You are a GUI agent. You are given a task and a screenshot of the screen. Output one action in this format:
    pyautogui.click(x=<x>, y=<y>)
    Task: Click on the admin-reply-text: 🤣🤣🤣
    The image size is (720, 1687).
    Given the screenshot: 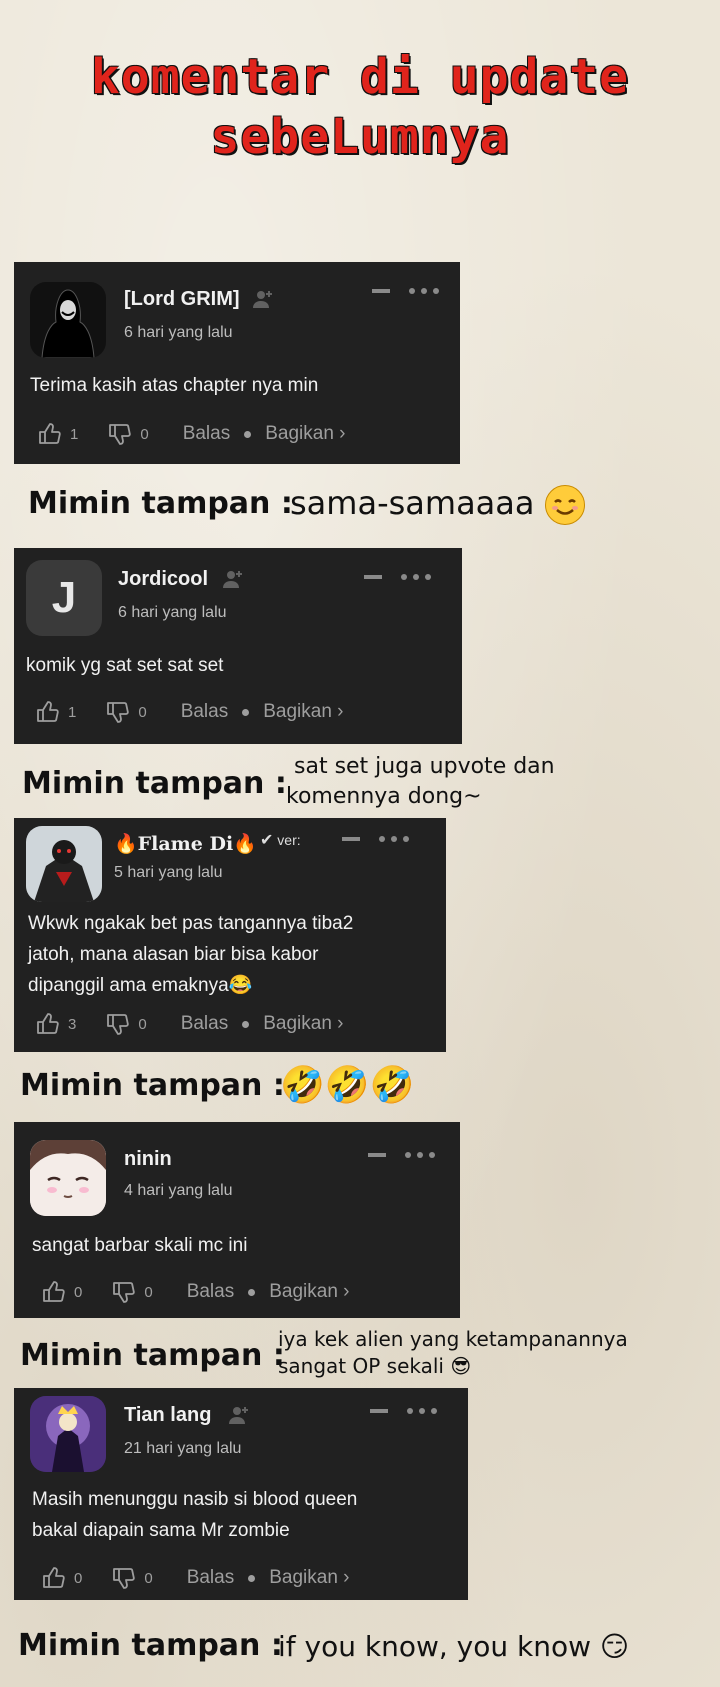 What is the action you would take?
    pyautogui.click(x=347, y=1085)
    